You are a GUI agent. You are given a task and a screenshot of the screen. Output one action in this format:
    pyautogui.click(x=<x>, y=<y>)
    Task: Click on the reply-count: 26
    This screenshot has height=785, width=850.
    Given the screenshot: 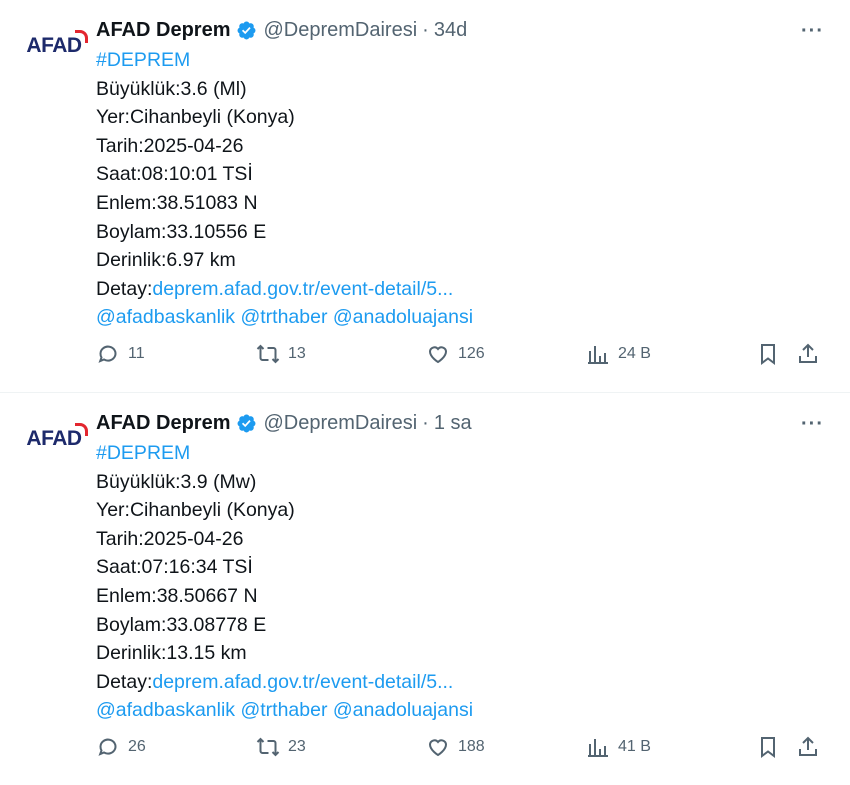 What is the action you would take?
    pyautogui.click(x=137, y=746)
    